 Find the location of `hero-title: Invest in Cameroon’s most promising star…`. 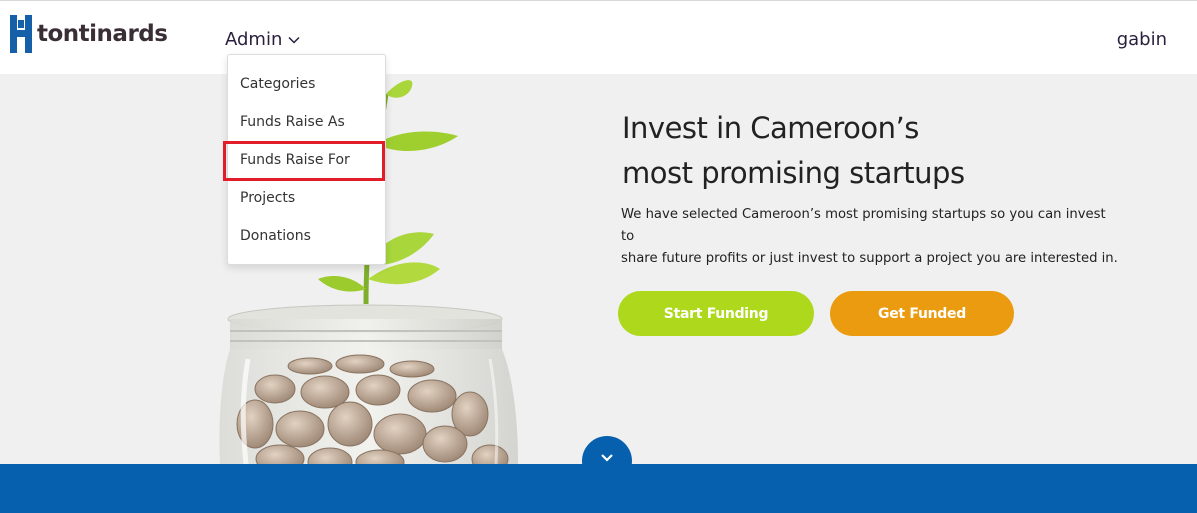

hero-title: Invest in Cameroon’s most promising star… is located at coordinates (793, 151).